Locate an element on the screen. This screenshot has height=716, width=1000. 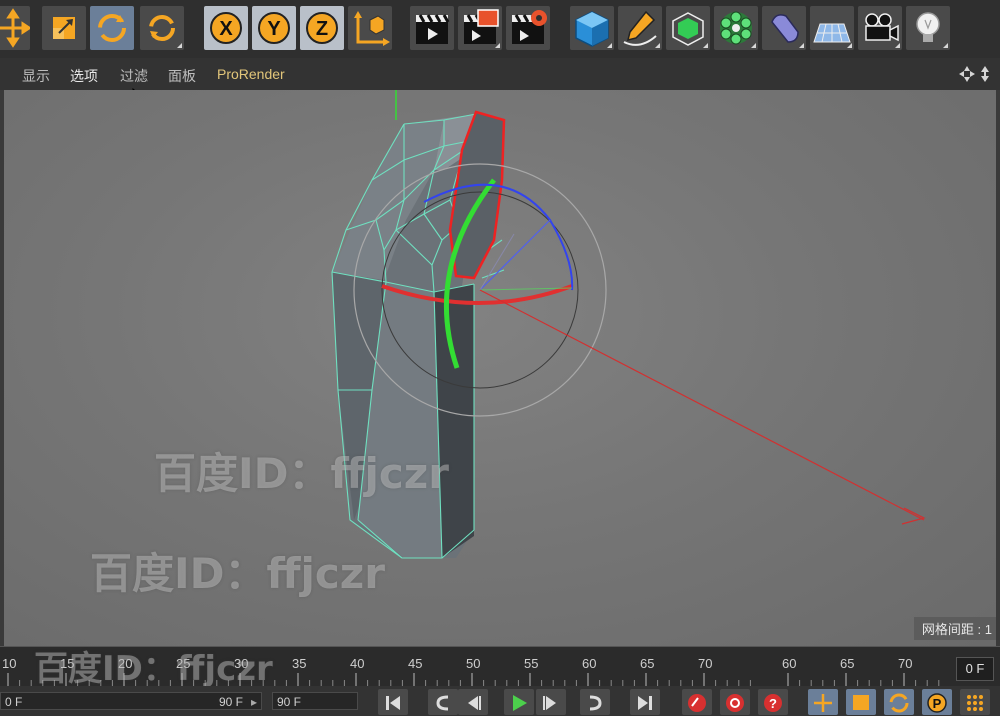
timeline-tick-label: 55 is located at coordinates (531, 663).